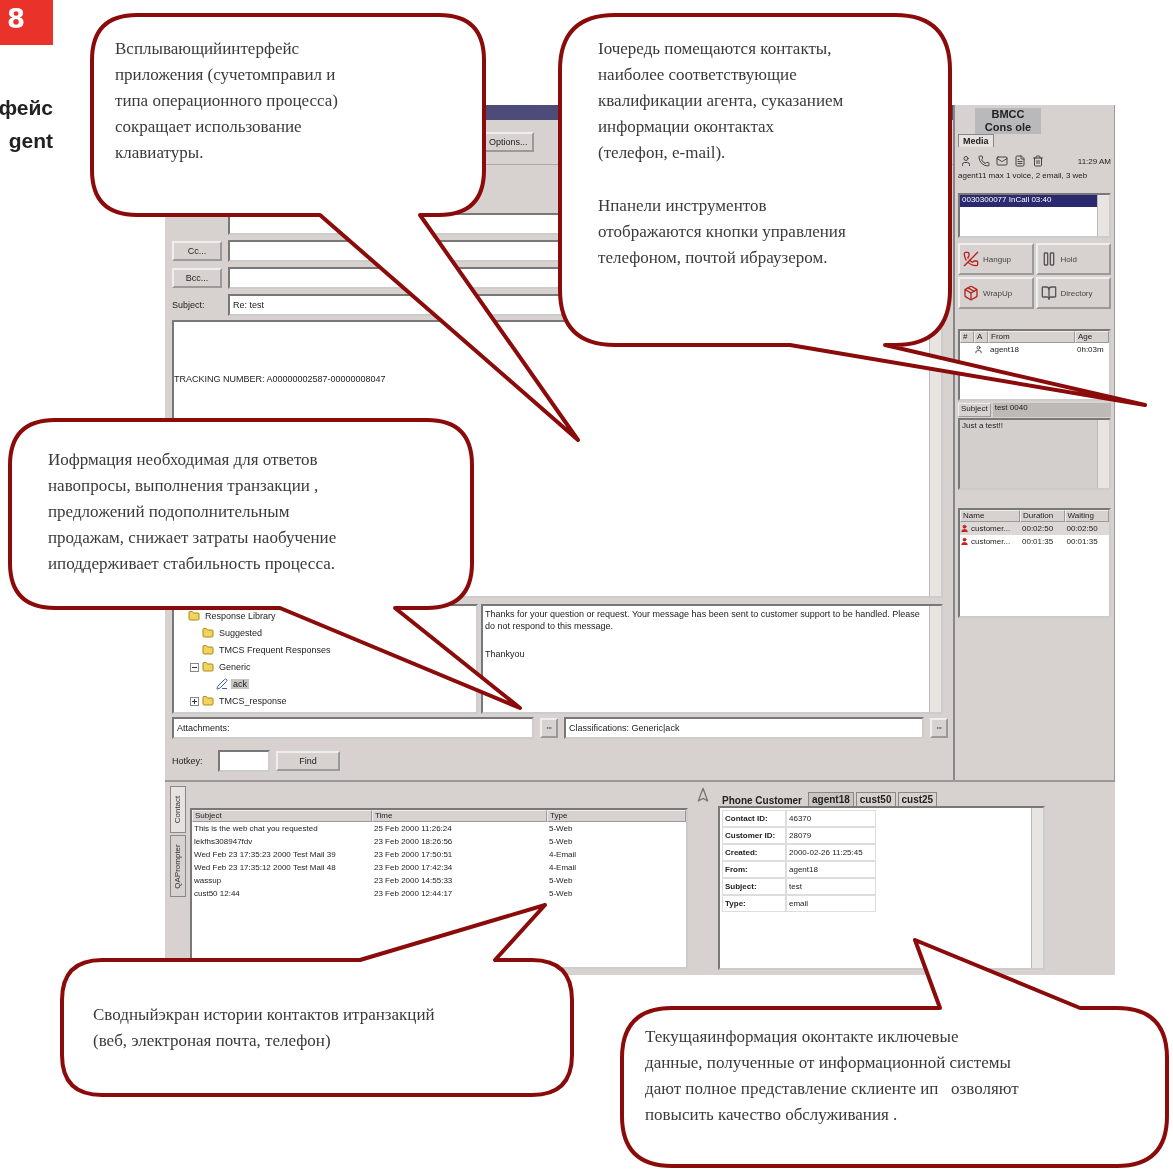 This screenshot has width=1173, height=1171. What do you see at coordinates (282, 816) in the screenshot?
I see `column-header: Subject` at bounding box center [282, 816].